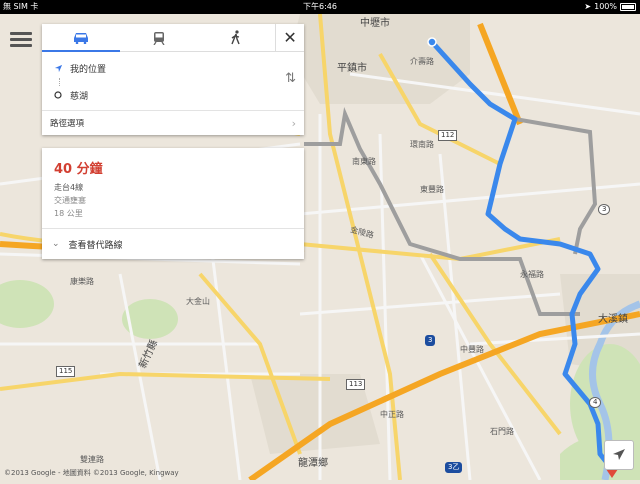 The width and height of the screenshot is (640, 484). Describe the element at coordinates (173, 123) in the screenshot. I see `route-options-button: 路徑選項 ›` at that location.